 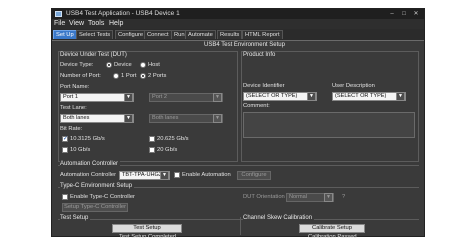 What do you see at coordinates (88, 175) in the screenshot?
I see `automation-controller-label: Automation Controller` at bounding box center [88, 175].